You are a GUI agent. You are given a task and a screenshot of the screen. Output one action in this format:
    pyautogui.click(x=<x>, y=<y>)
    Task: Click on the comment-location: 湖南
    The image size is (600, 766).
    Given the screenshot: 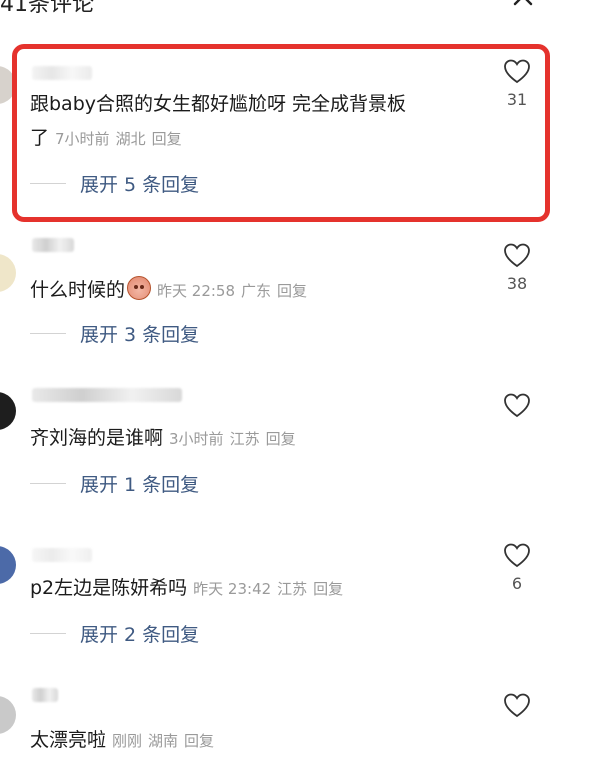 What is the action you would take?
    pyautogui.click(x=163, y=741)
    